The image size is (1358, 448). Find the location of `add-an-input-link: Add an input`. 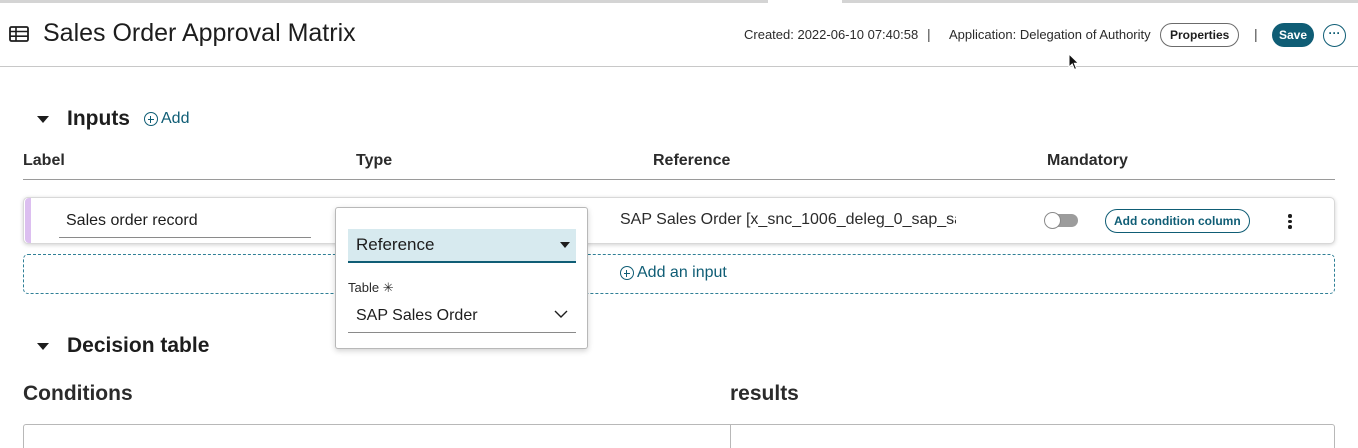

add-an-input-link: Add an input is located at coordinates (673, 273).